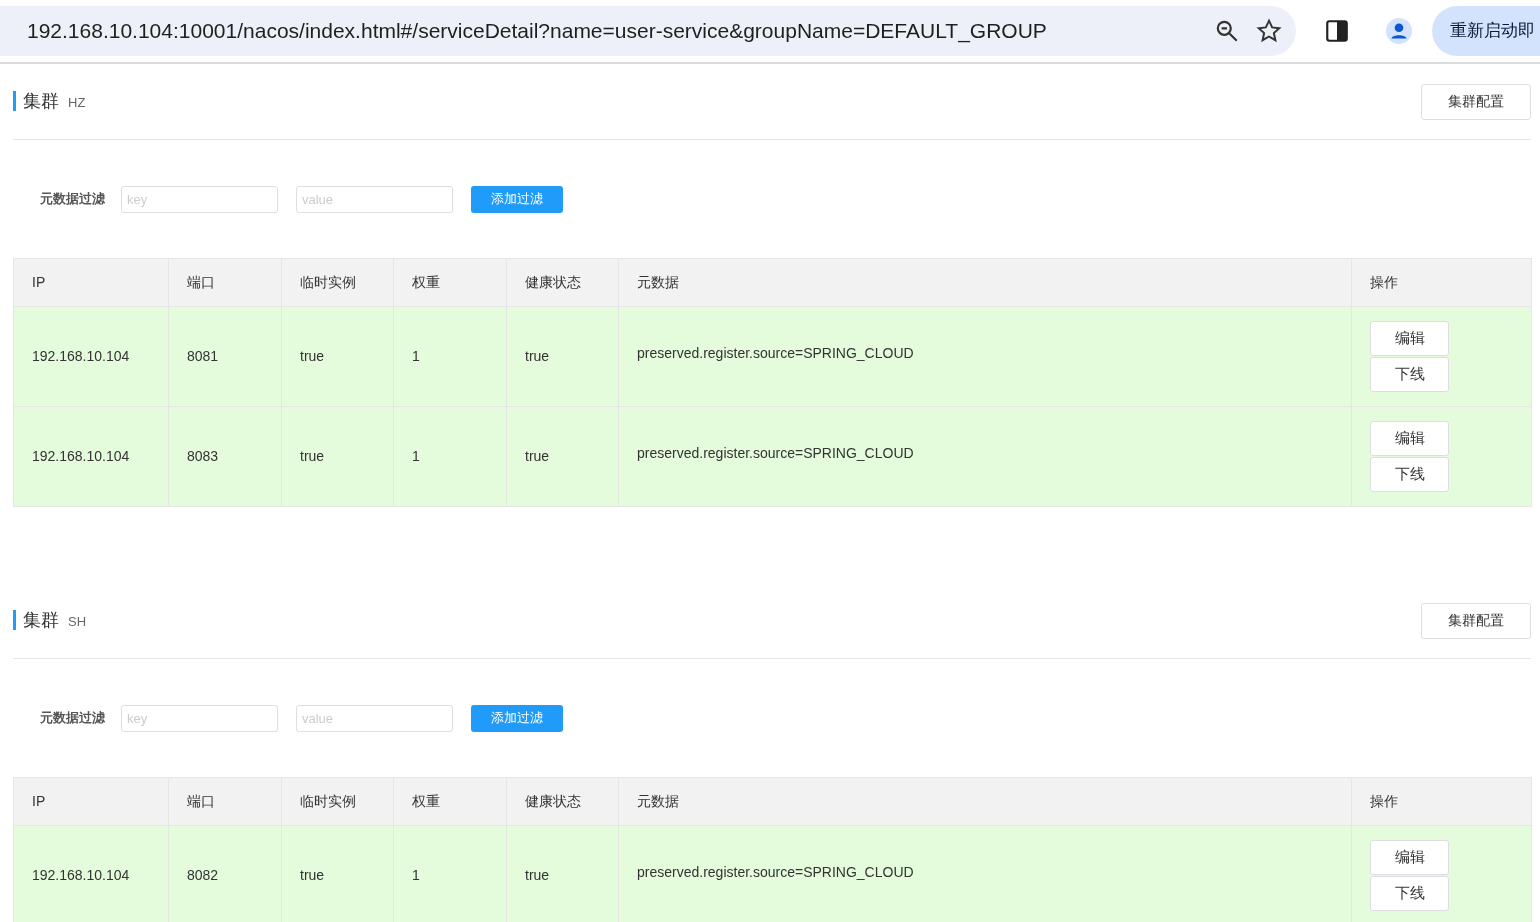 This screenshot has height=922, width=1540. I want to click on address-bar: 192.168.10.104:10001/nacos/index.html#/serviceDetail?name=user-service&groupName=DEFAULT_GROUP, so click(648, 31).